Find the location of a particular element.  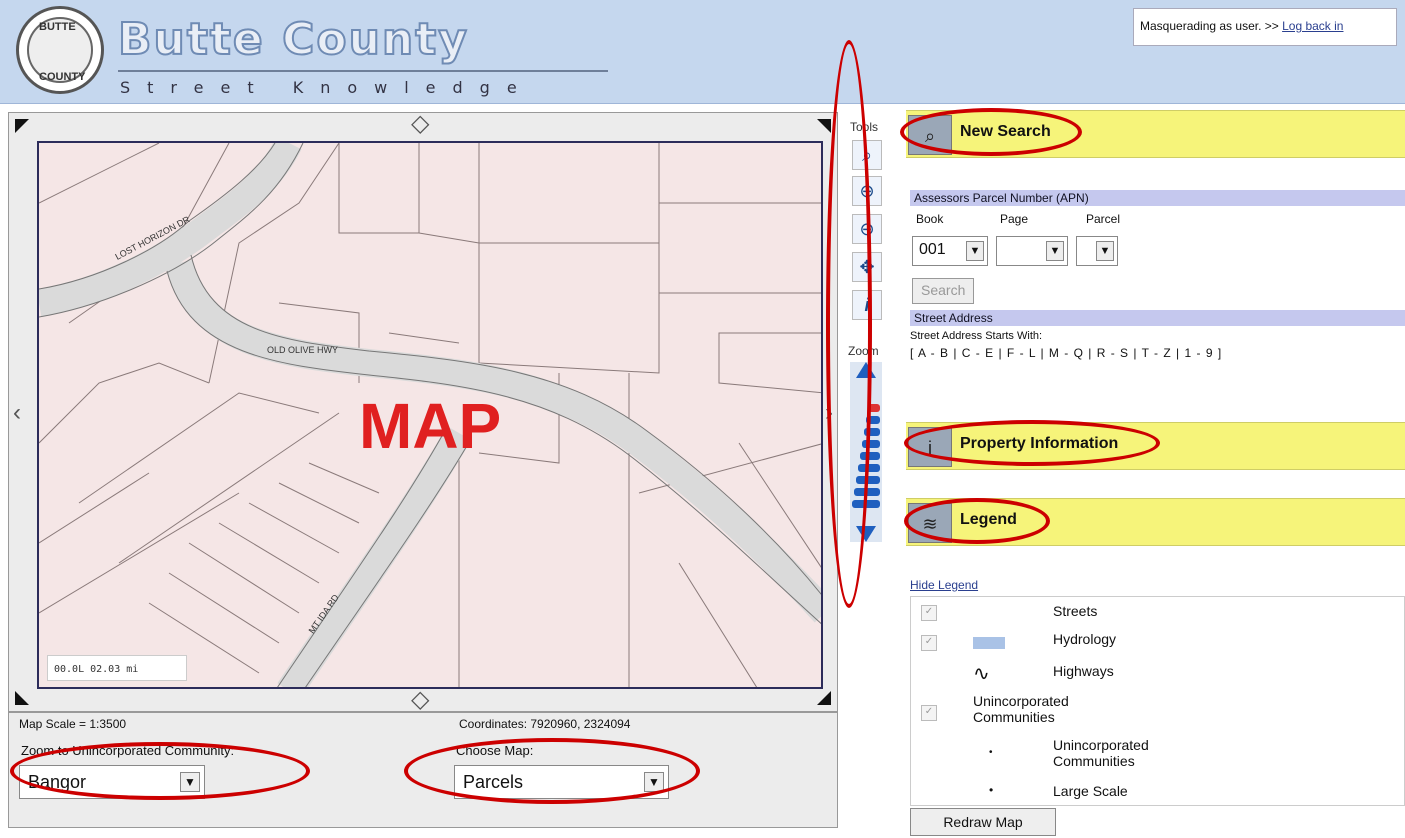

hydrology-swatch is located at coordinates (989, 643).